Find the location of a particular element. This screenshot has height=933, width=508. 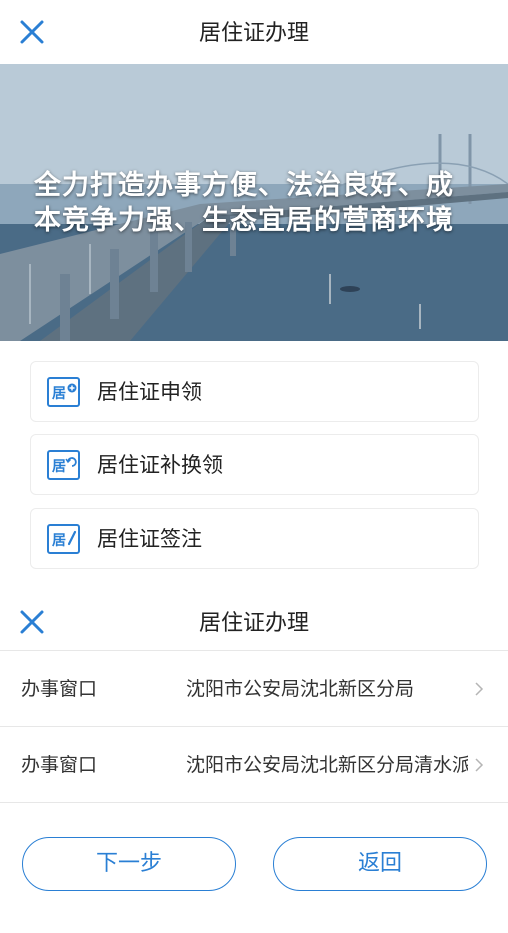

top-navbar: 居住证办理 is located at coordinates (254, 32).